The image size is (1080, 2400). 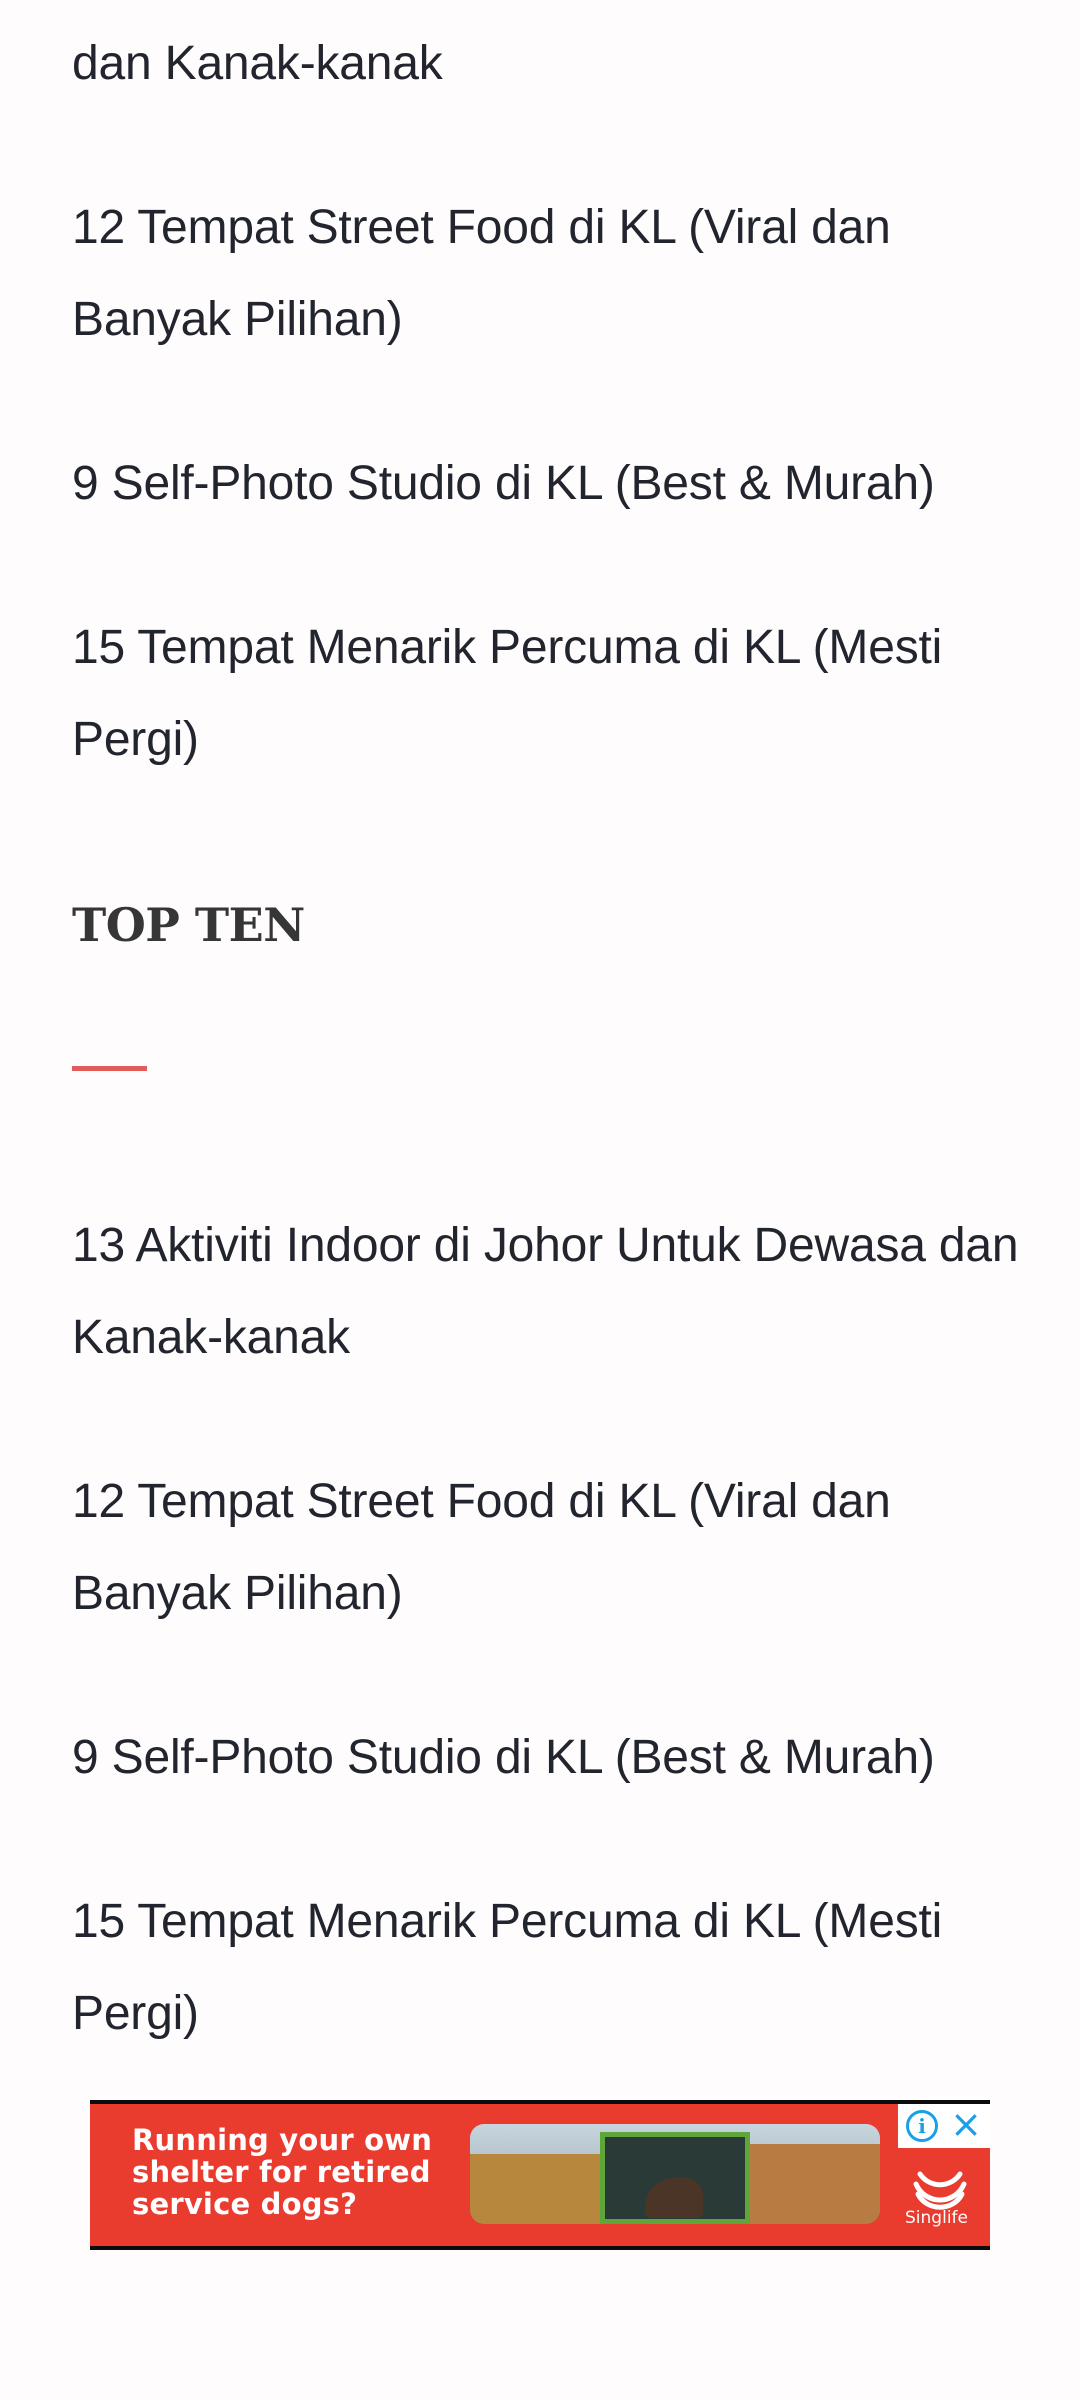 I want to click on post-link-partial: dan Kanak-kanak, so click(x=257, y=64).